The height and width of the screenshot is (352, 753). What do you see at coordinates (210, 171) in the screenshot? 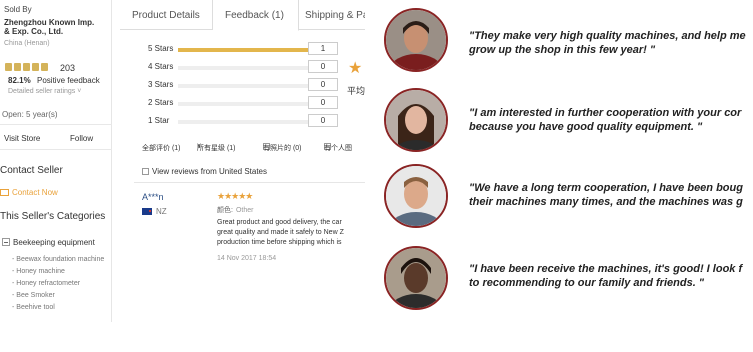
I see `us-reviews-label: View reviews from United States` at bounding box center [210, 171].